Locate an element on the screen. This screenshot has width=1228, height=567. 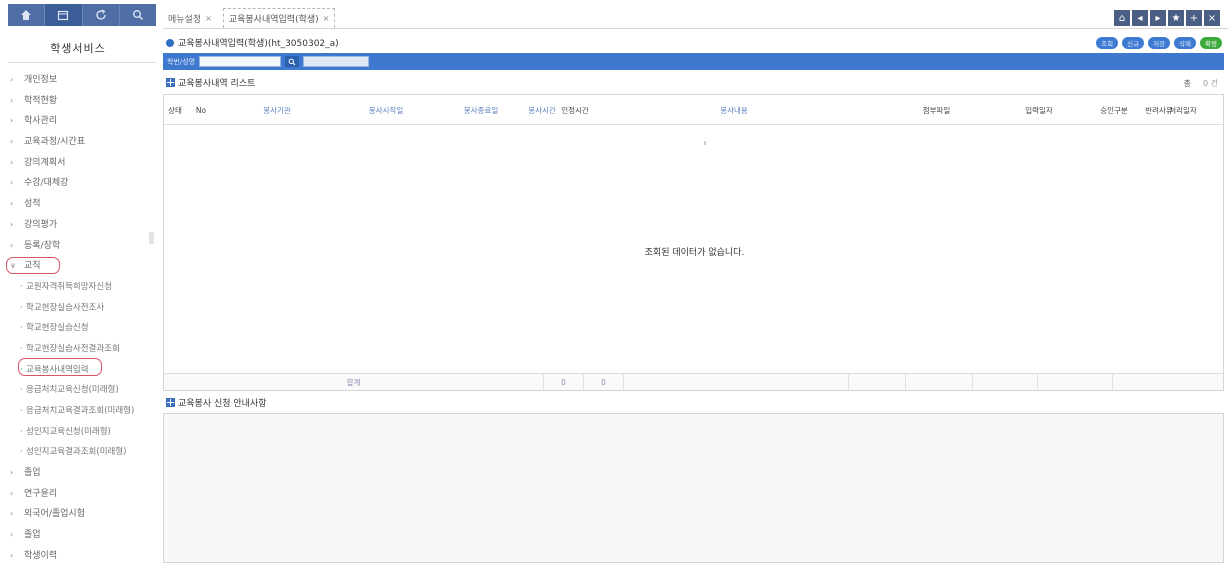
sidebar-menu-item: › 개인정보 is located at coordinates (78, 80).